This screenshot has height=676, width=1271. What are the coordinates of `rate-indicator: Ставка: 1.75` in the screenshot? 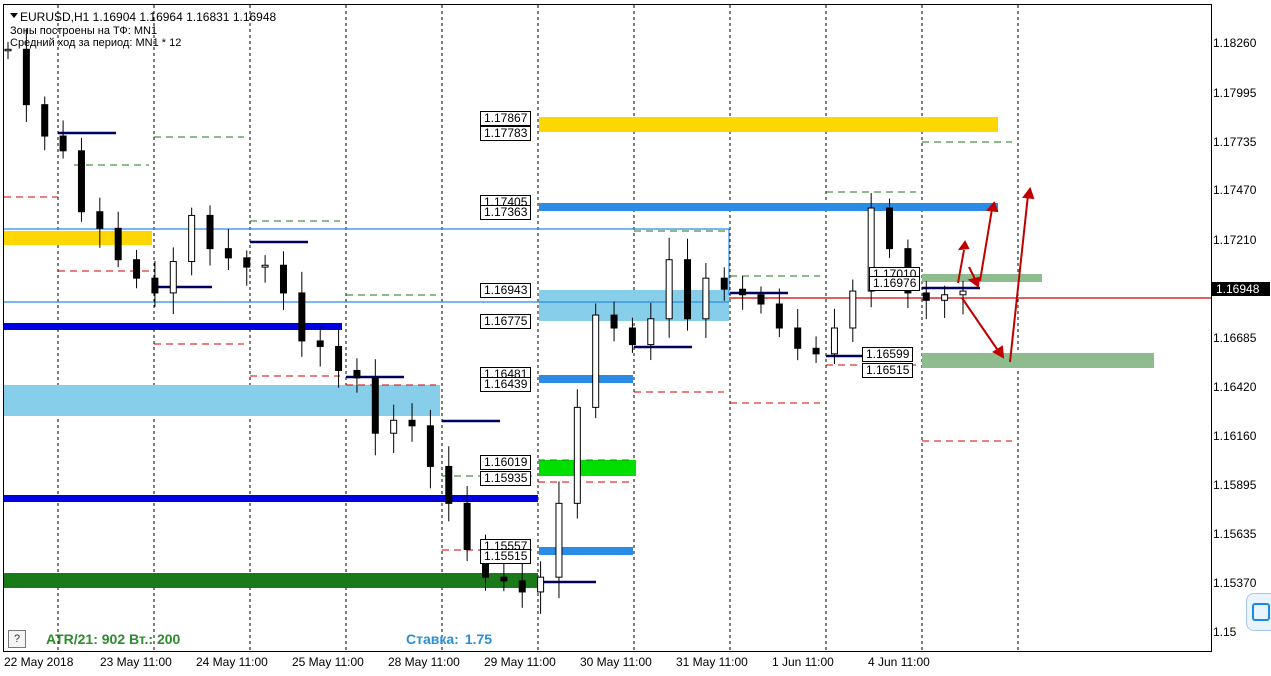 It's located at (449, 639).